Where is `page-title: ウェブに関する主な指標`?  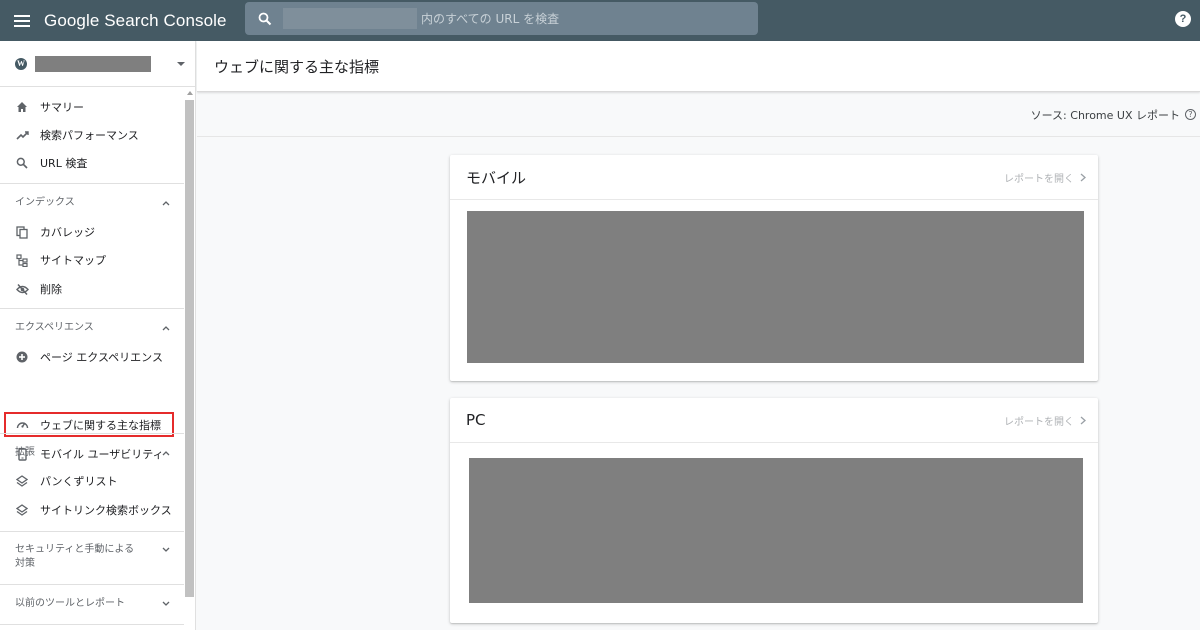 page-title: ウェブに関する主な指標 is located at coordinates (297, 66).